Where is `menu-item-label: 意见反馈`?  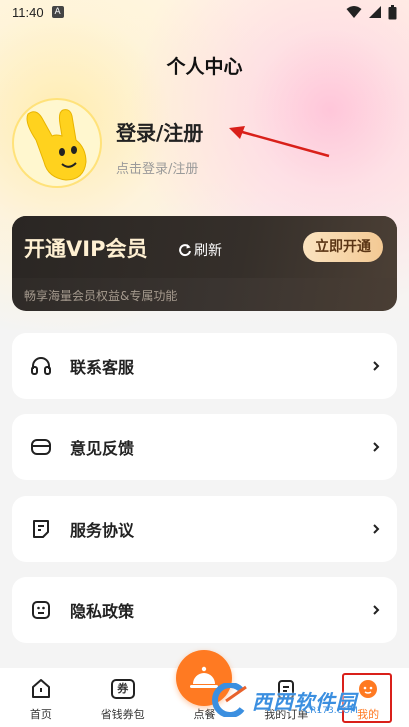 menu-item-label: 意见反馈 is located at coordinates (102, 448).